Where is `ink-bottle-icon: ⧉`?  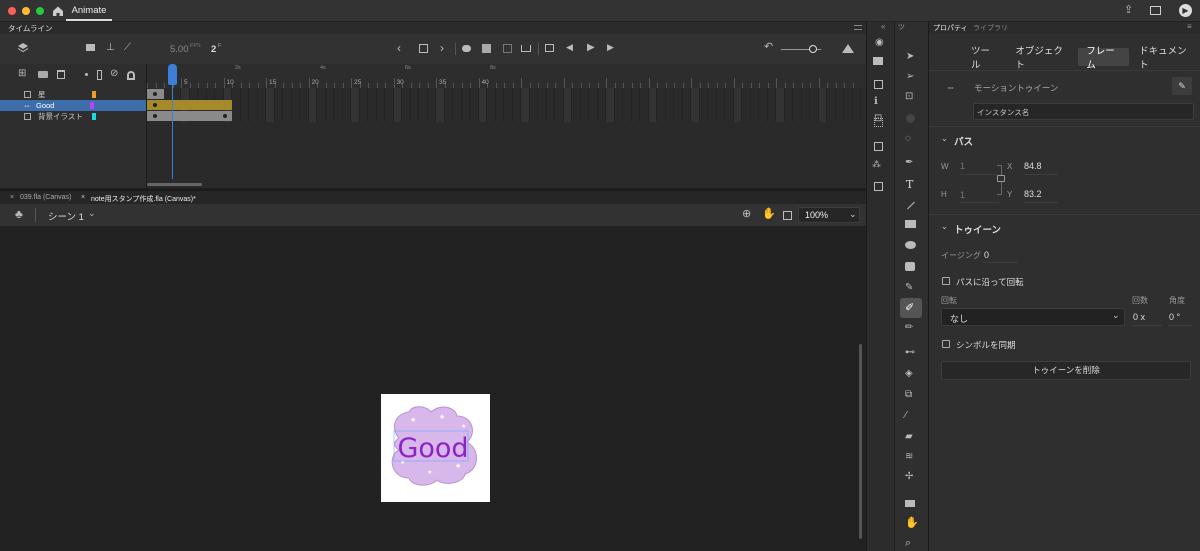 ink-bottle-icon: ⧉ is located at coordinates (908, 395).